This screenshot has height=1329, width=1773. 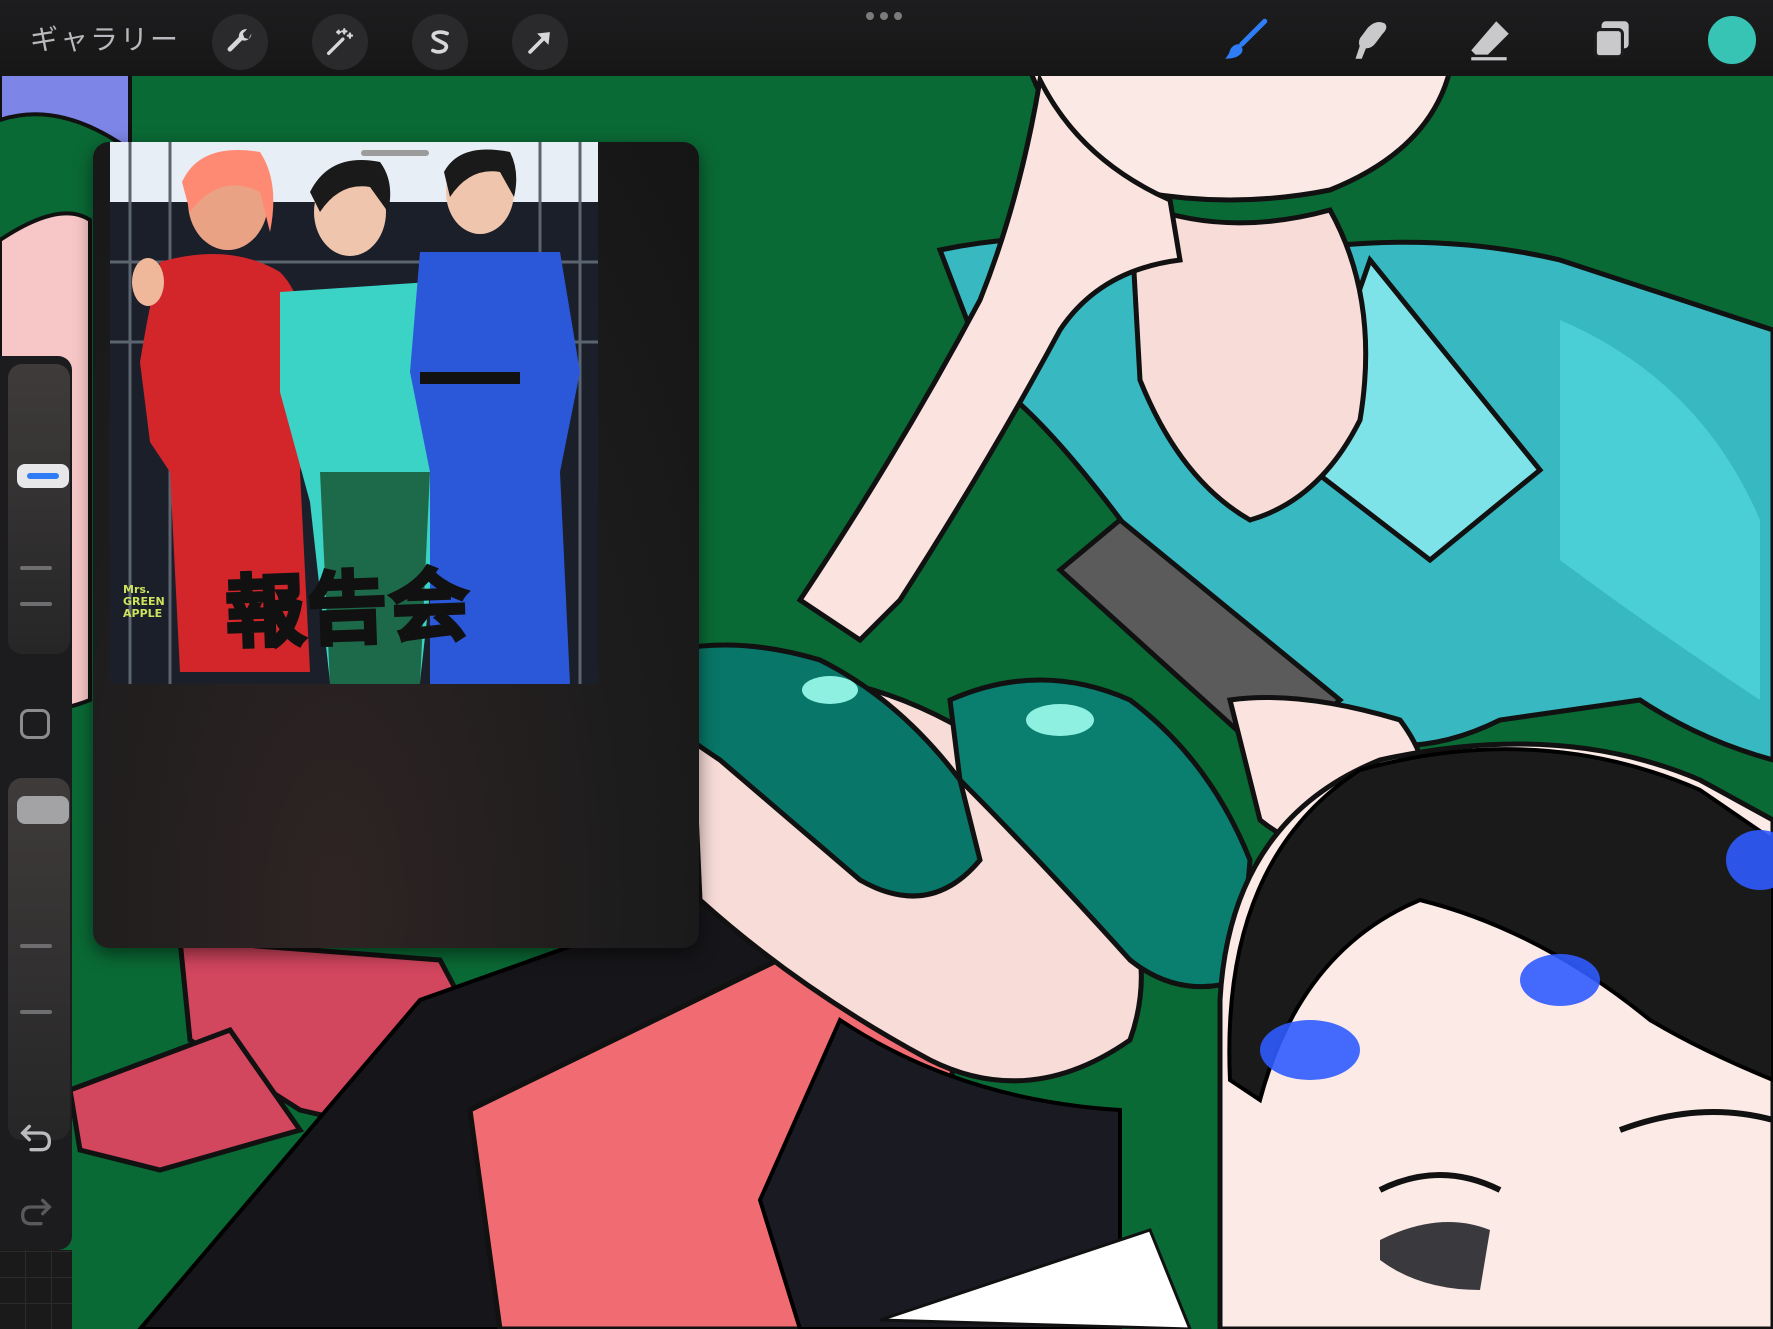 What do you see at coordinates (1371, 40) in the screenshot?
I see `smudge-icon` at bounding box center [1371, 40].